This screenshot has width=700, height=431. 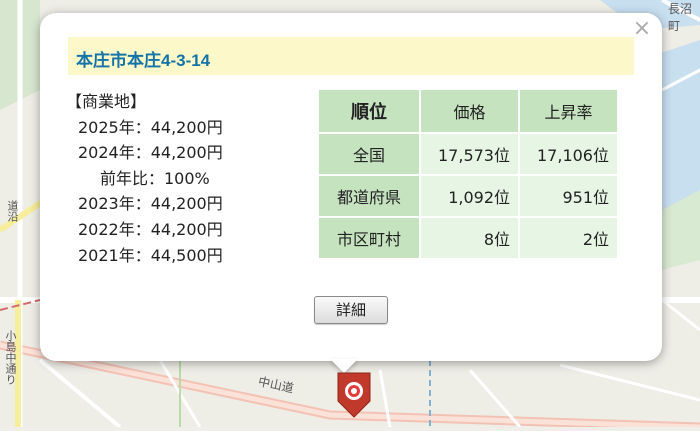 What do you see at coordinates (12, 211) in the screenshot?
I see `map-label-road: 道沿` at bounding box center [12, 211].